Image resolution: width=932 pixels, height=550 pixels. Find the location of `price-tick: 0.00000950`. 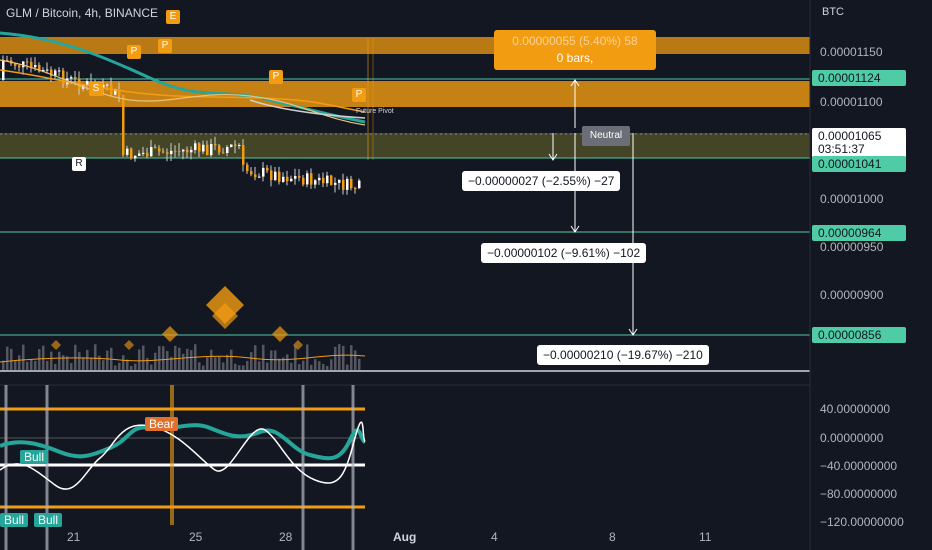

price-tick: 0.00000950 is located at coordinates (852, 247).